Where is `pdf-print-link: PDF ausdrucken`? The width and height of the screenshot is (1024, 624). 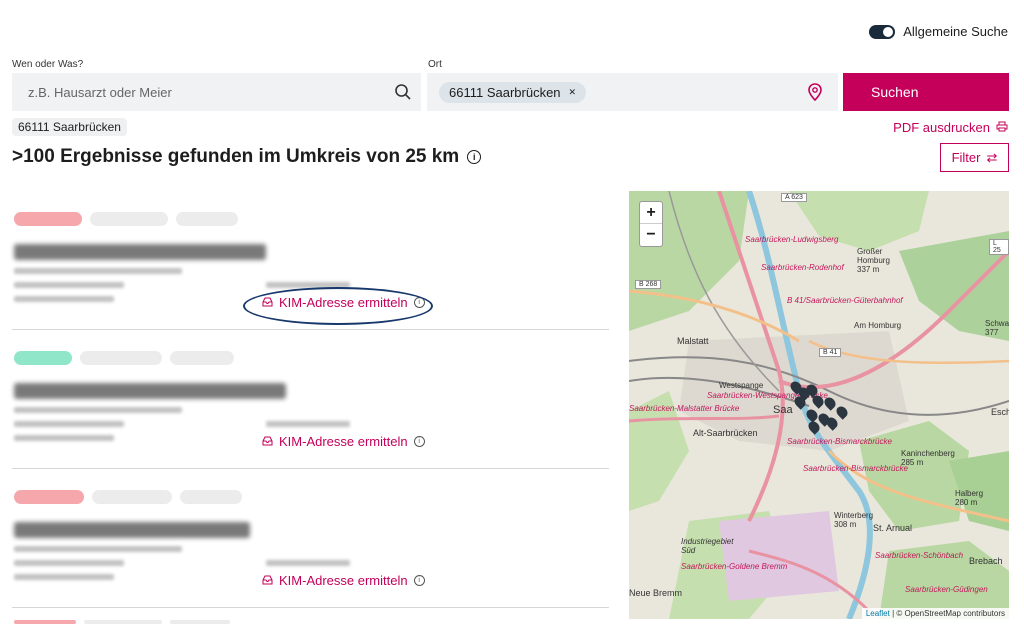
pdf-print-link: PDF ausdrucken is located at coordinates (950, 127).